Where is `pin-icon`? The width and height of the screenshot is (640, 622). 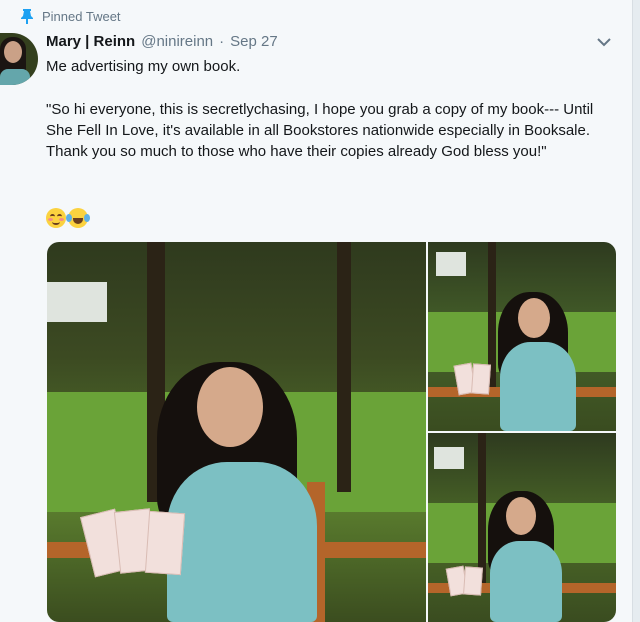
pin-icon is located at coordinates (27, 16).